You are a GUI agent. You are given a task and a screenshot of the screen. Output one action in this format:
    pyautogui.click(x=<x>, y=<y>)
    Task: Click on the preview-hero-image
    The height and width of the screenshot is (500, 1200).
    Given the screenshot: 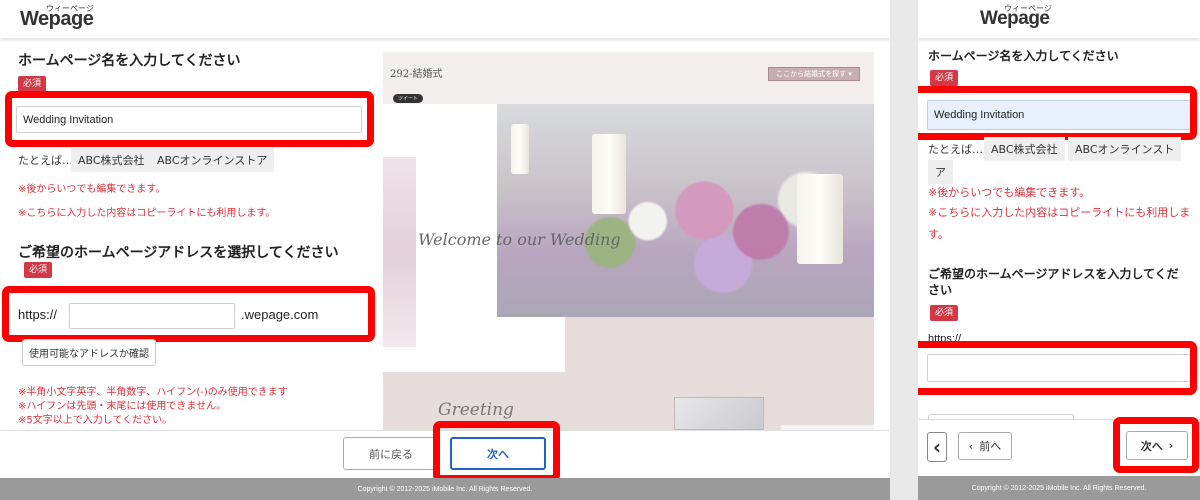 What is the action you would take?
    pyautogui.click(x=685, y=210)
    